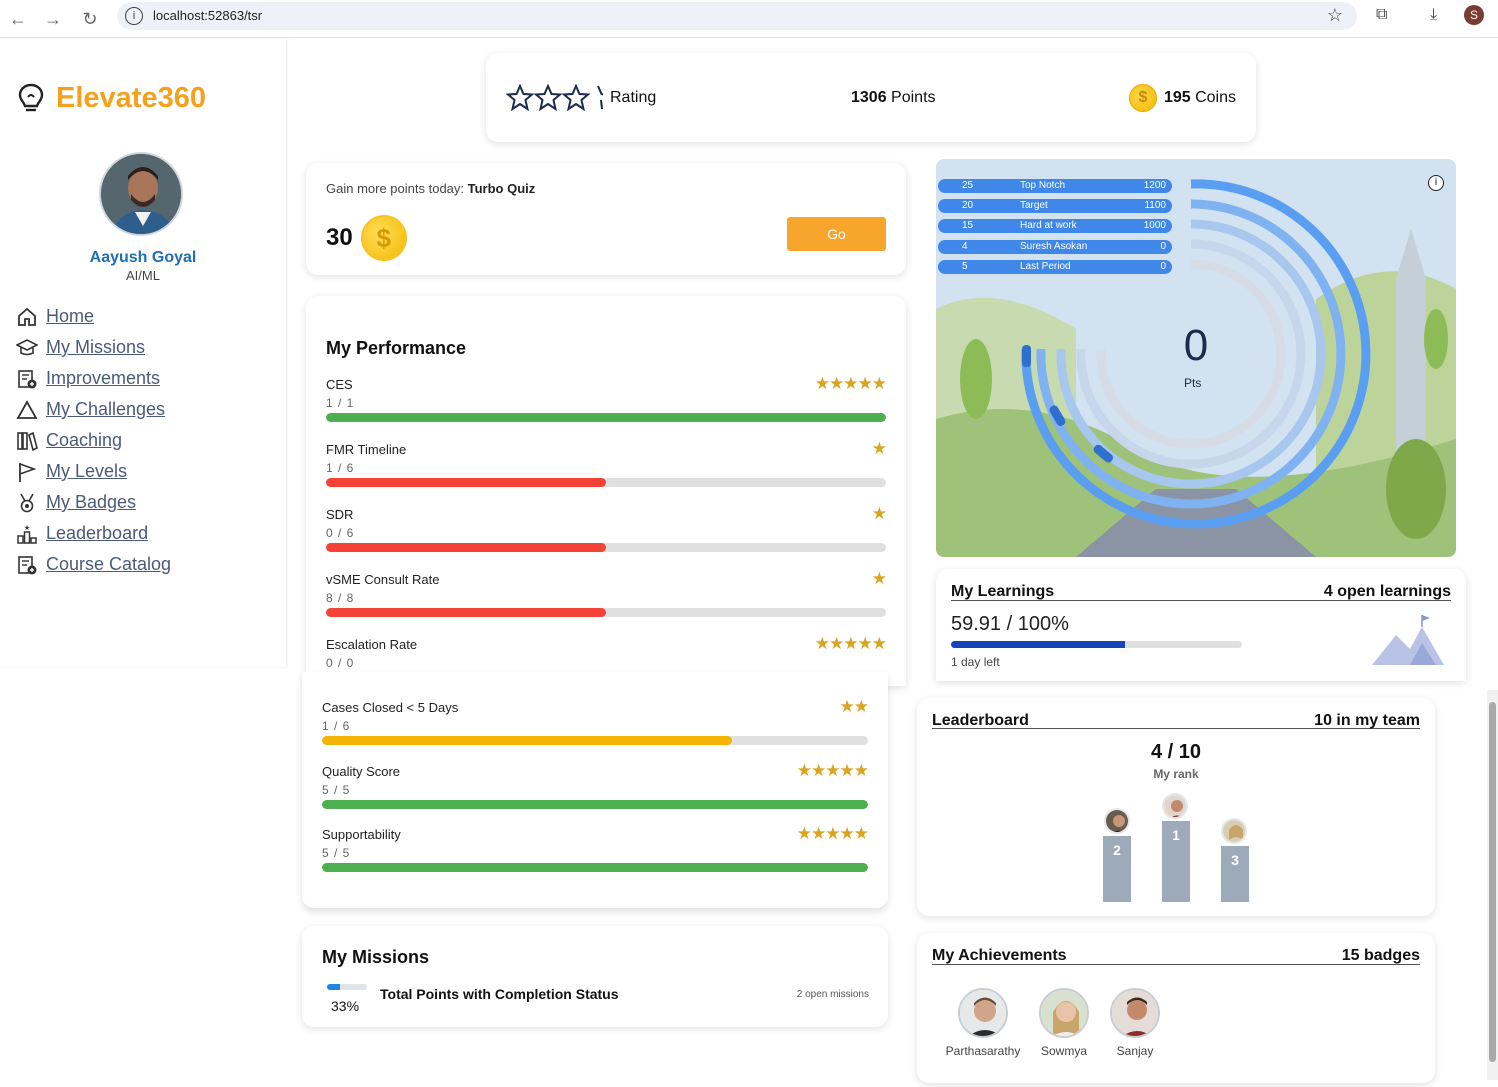 The width and height of the screenshot is (1498, 1087). Describe the element at coordinates (27, 502) in the screenshot. I see `medal-icon` at that location.